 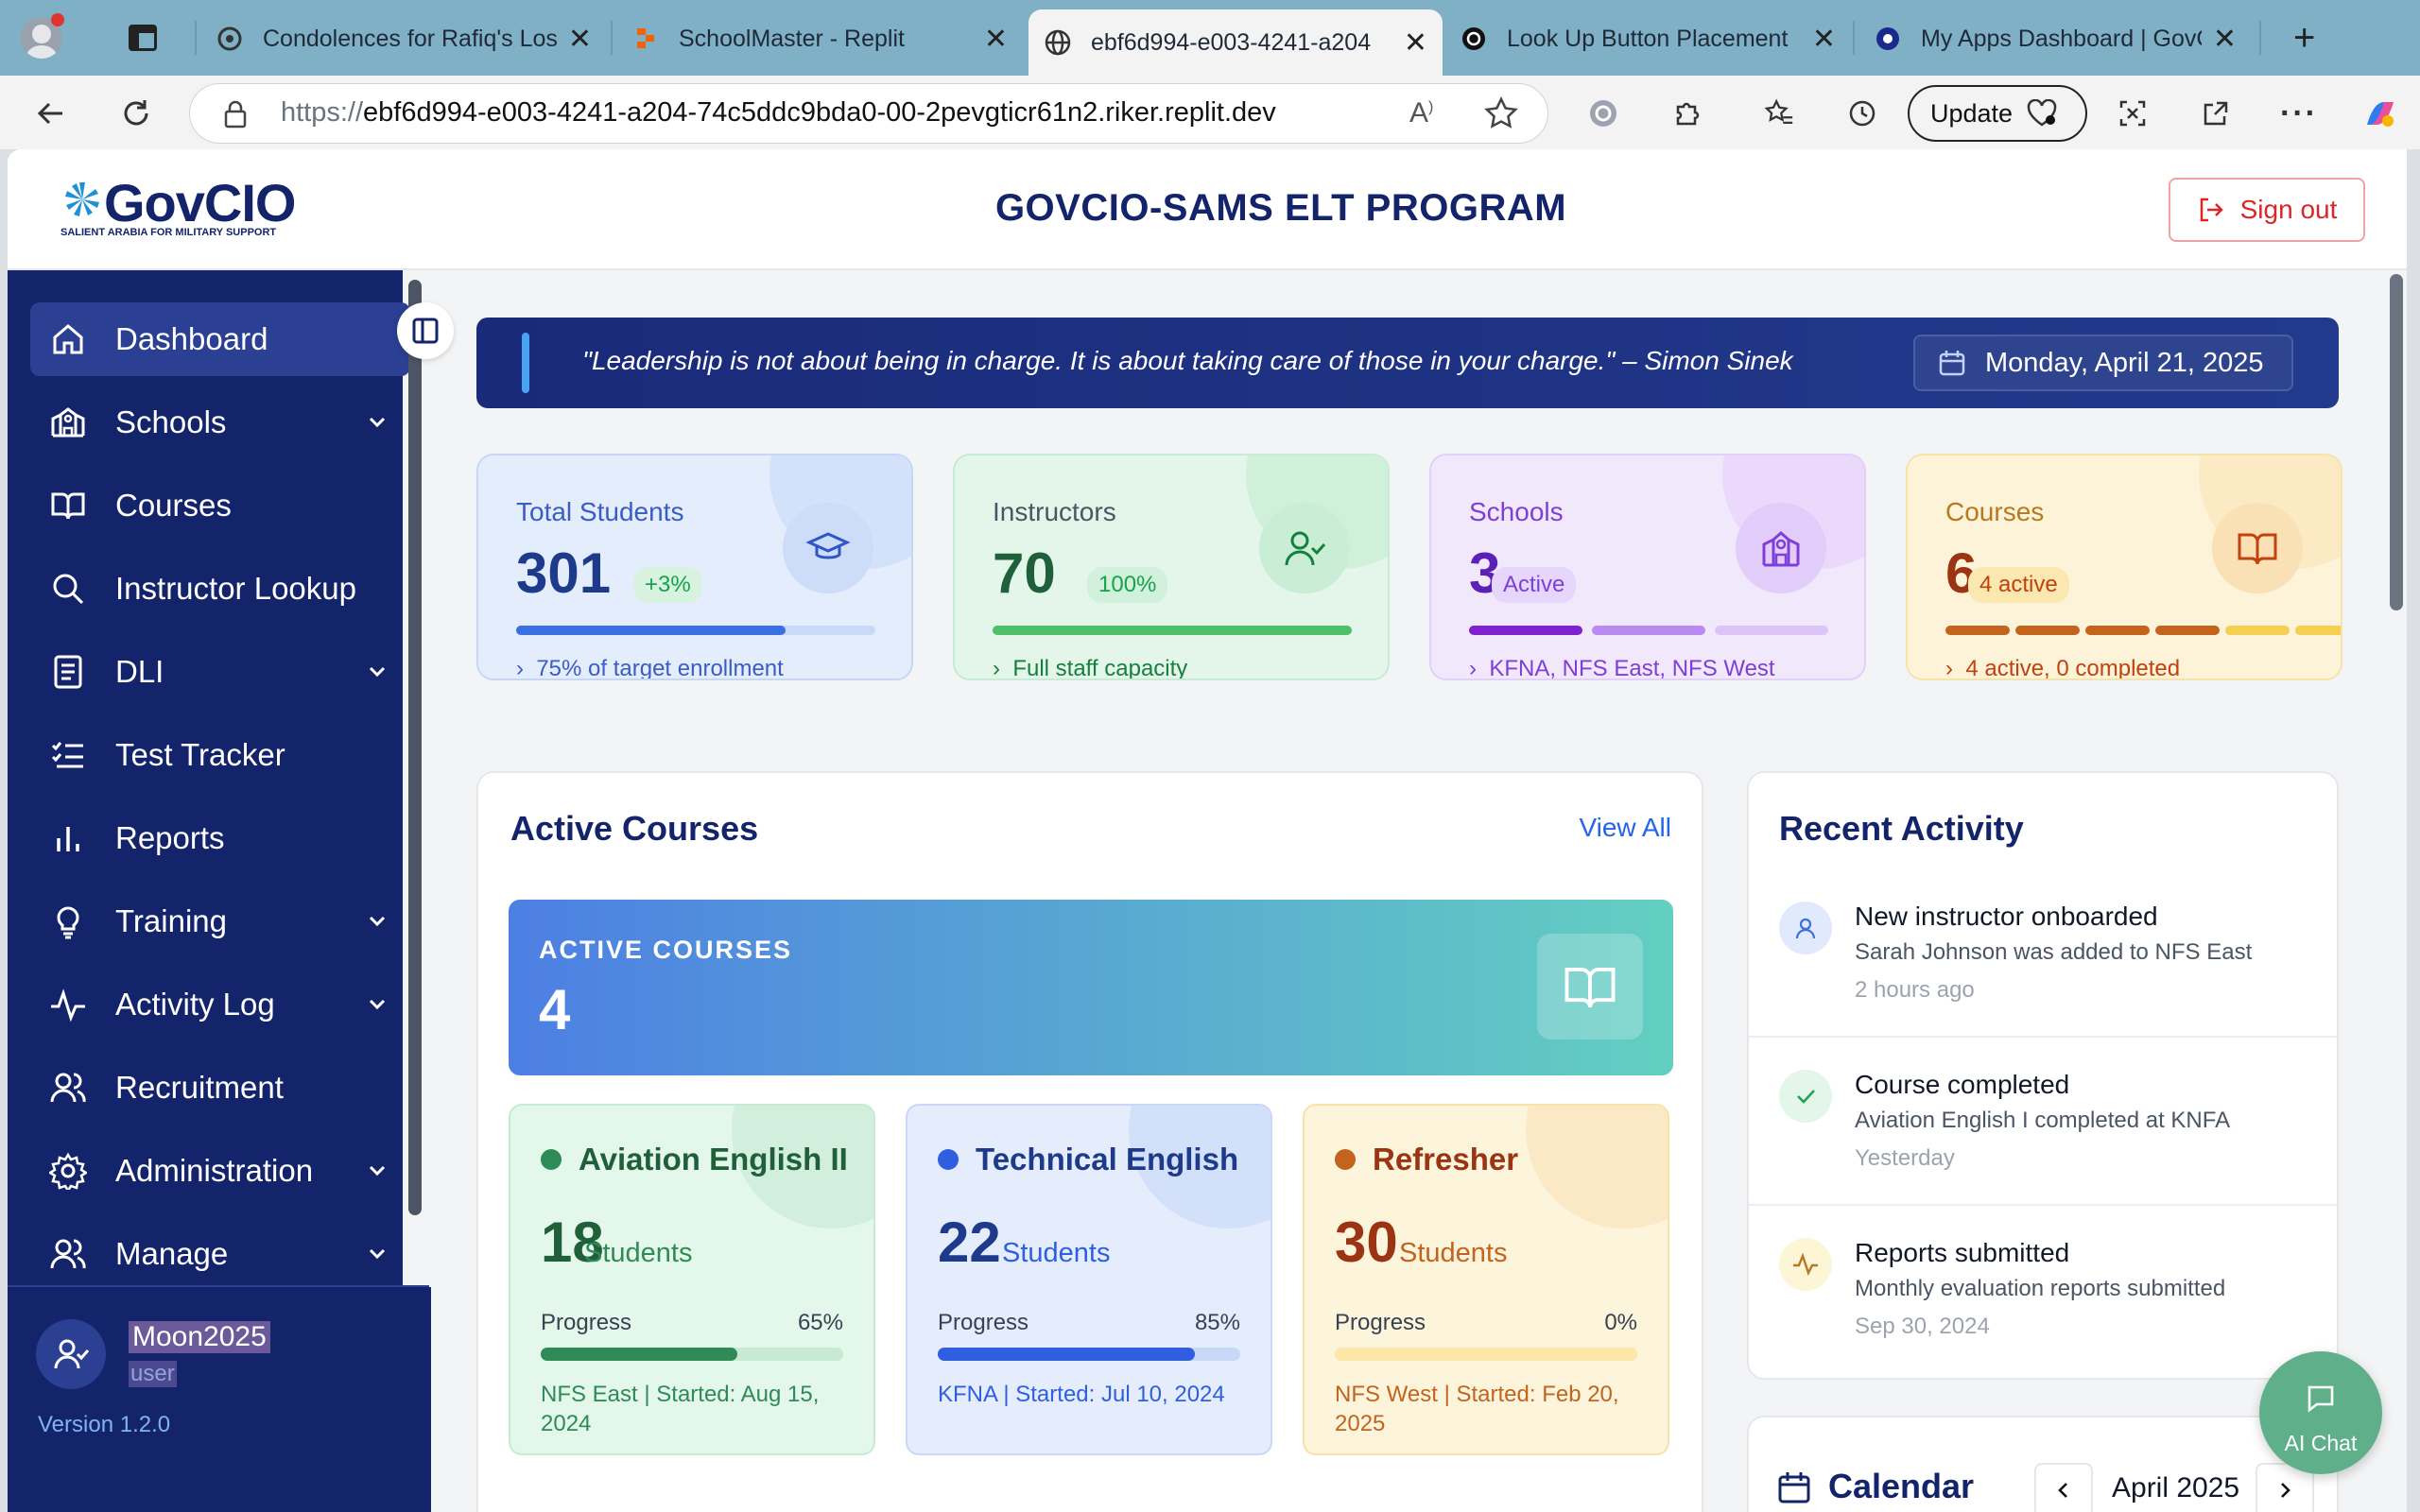 I want to click on sidebar-item-manage: Manage, so click(x=220, y=1254).